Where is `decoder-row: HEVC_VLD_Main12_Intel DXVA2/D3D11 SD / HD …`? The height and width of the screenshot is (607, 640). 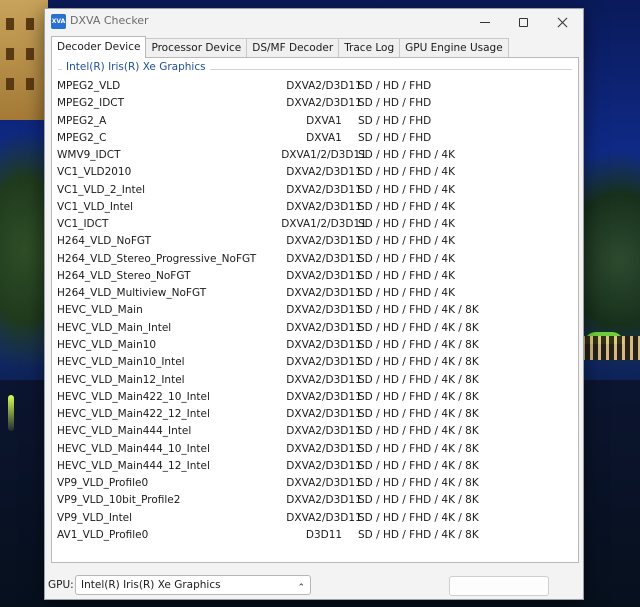 decoder-row: HEVC_VLD_Main12_Intel DXVA2/D3D11 SD / HD … is located at coordinates (315, 380).